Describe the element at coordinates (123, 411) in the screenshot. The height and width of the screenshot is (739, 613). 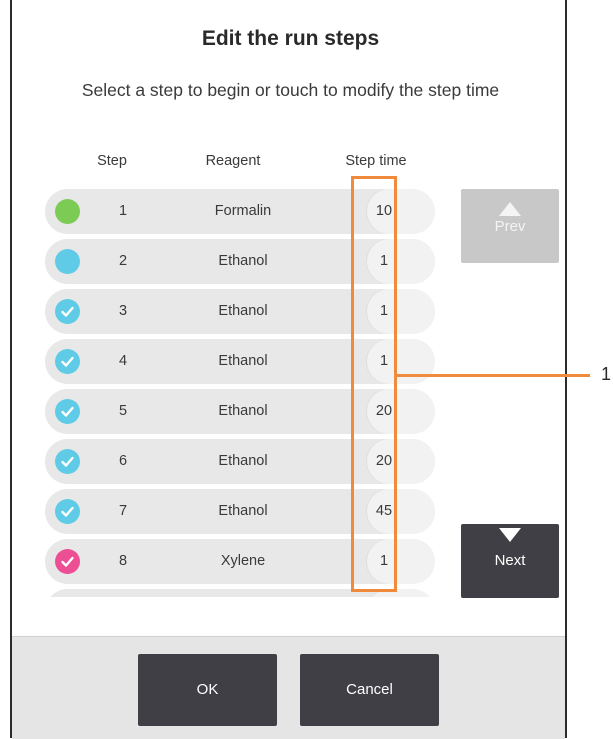
I see `step-number: 5` at that location.